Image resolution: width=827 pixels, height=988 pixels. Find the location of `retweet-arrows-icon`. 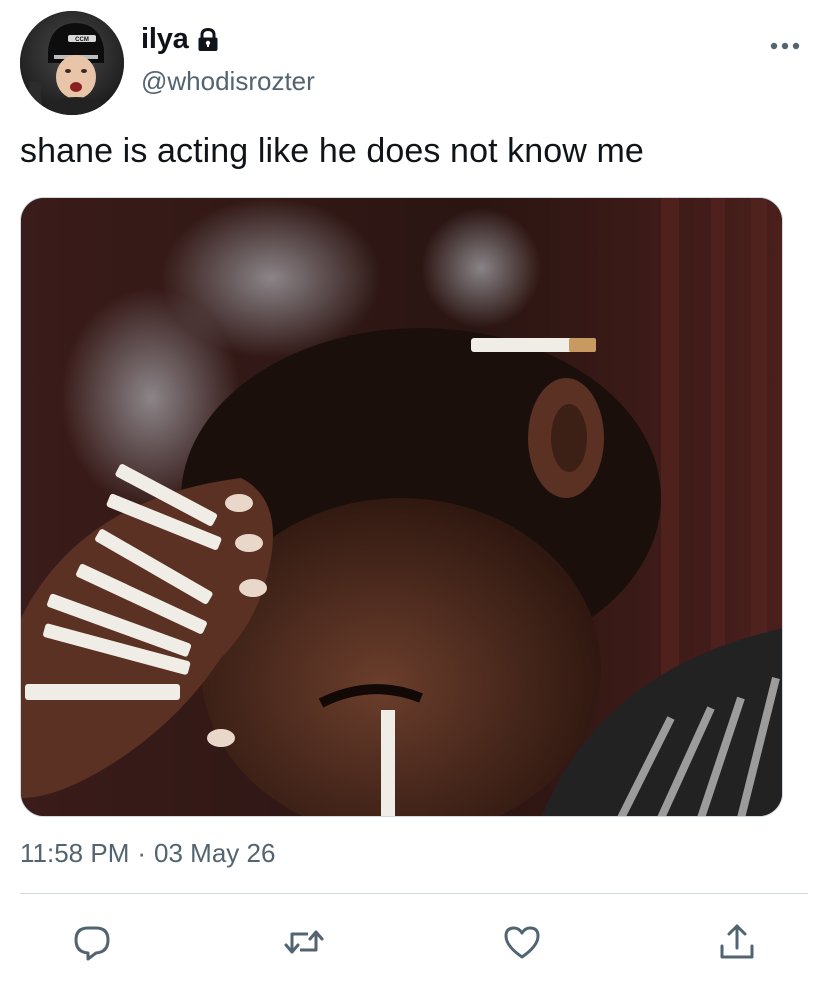

retweet-arrows-icon is located at coordinates (304, 942).